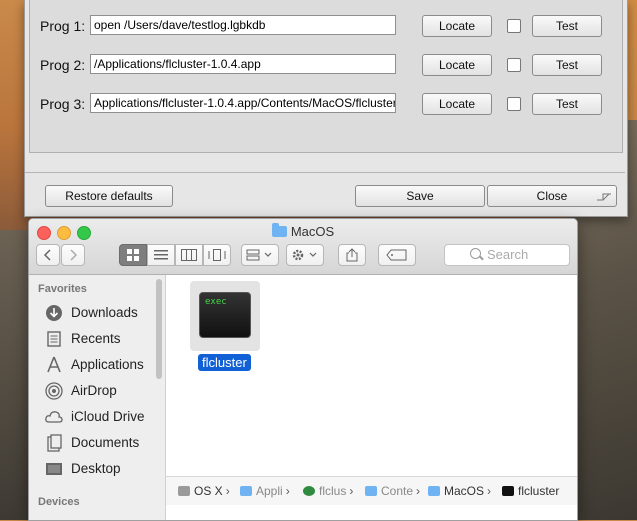  I want to click on chevron-right-icon, so click(74, 255).